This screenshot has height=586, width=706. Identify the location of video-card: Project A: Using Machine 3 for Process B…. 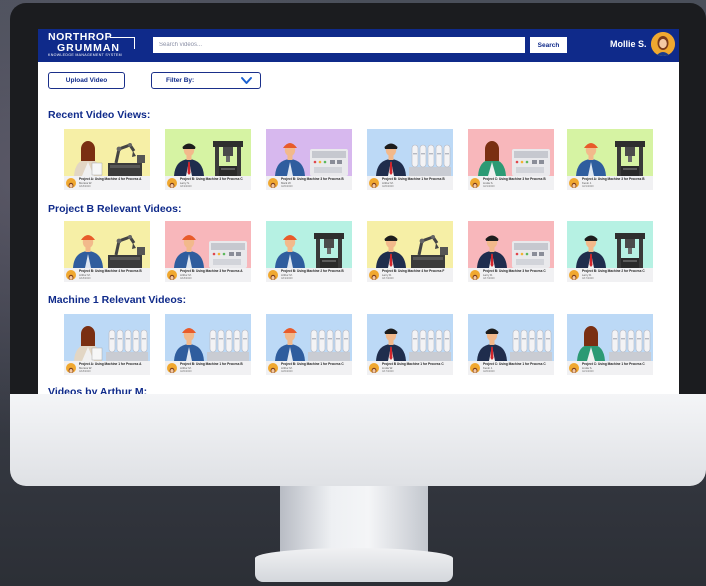
(610, 164).